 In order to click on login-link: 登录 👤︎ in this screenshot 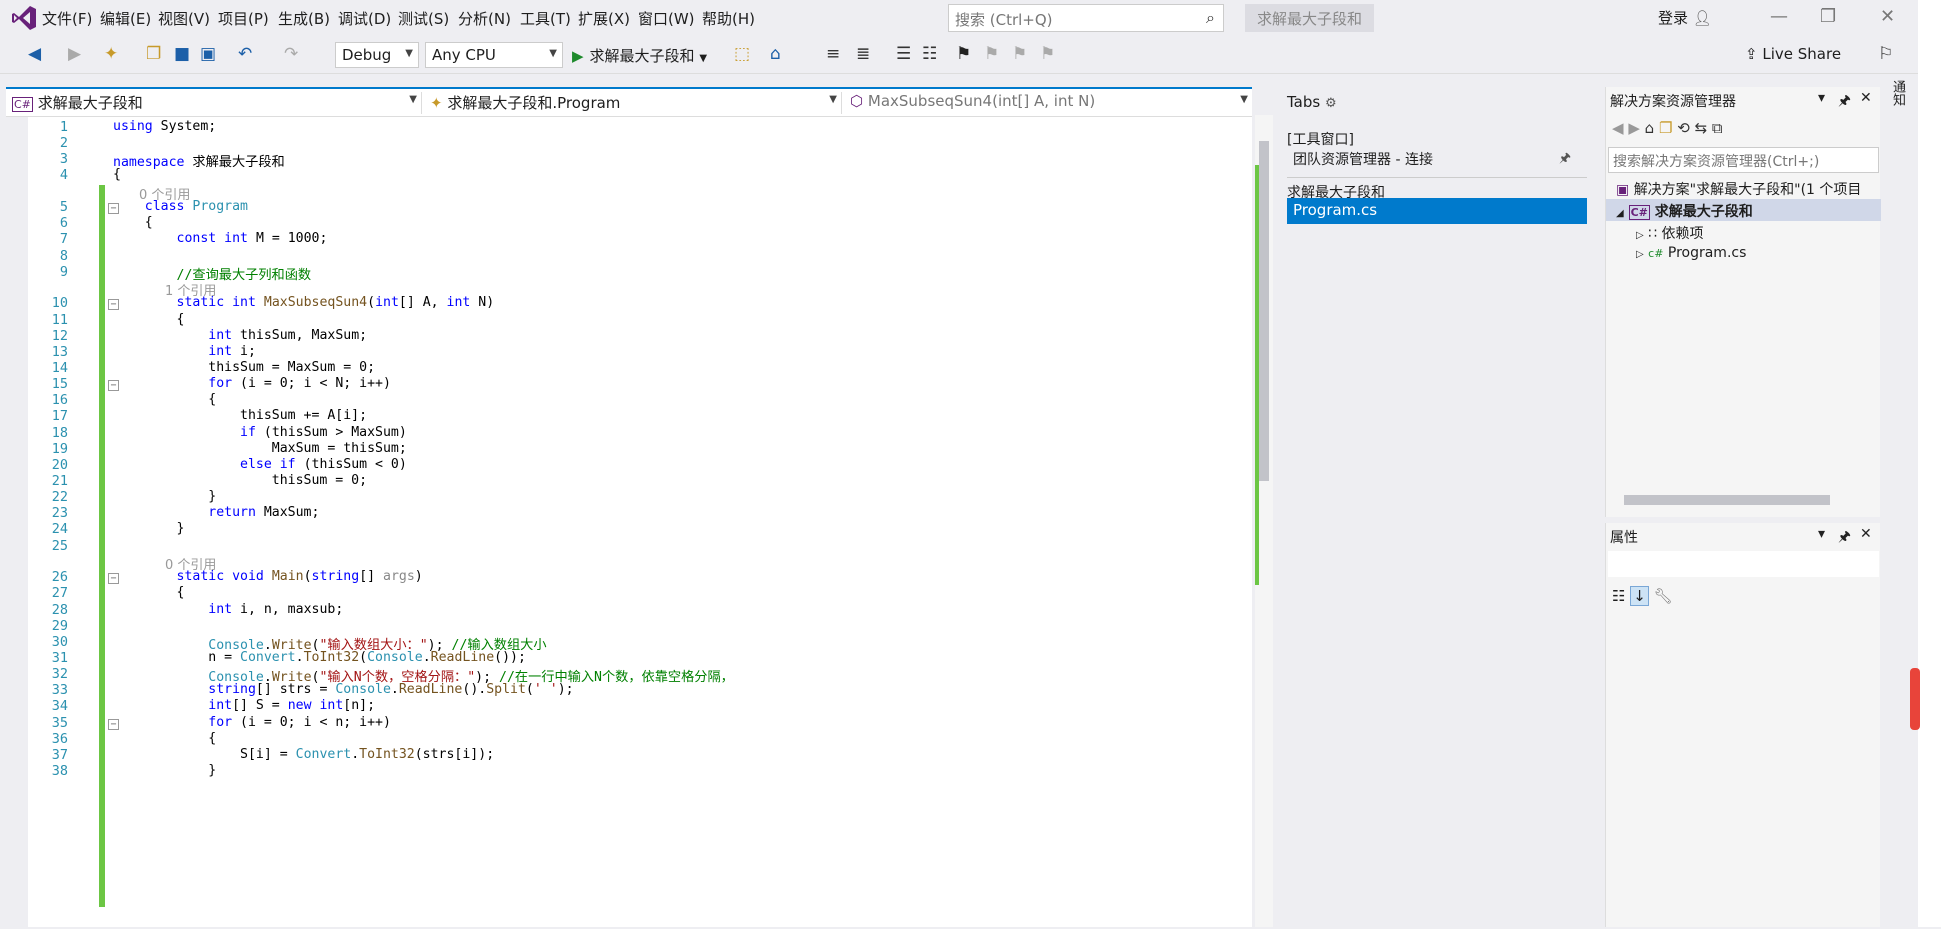, I will do `click(1685, 17)`.